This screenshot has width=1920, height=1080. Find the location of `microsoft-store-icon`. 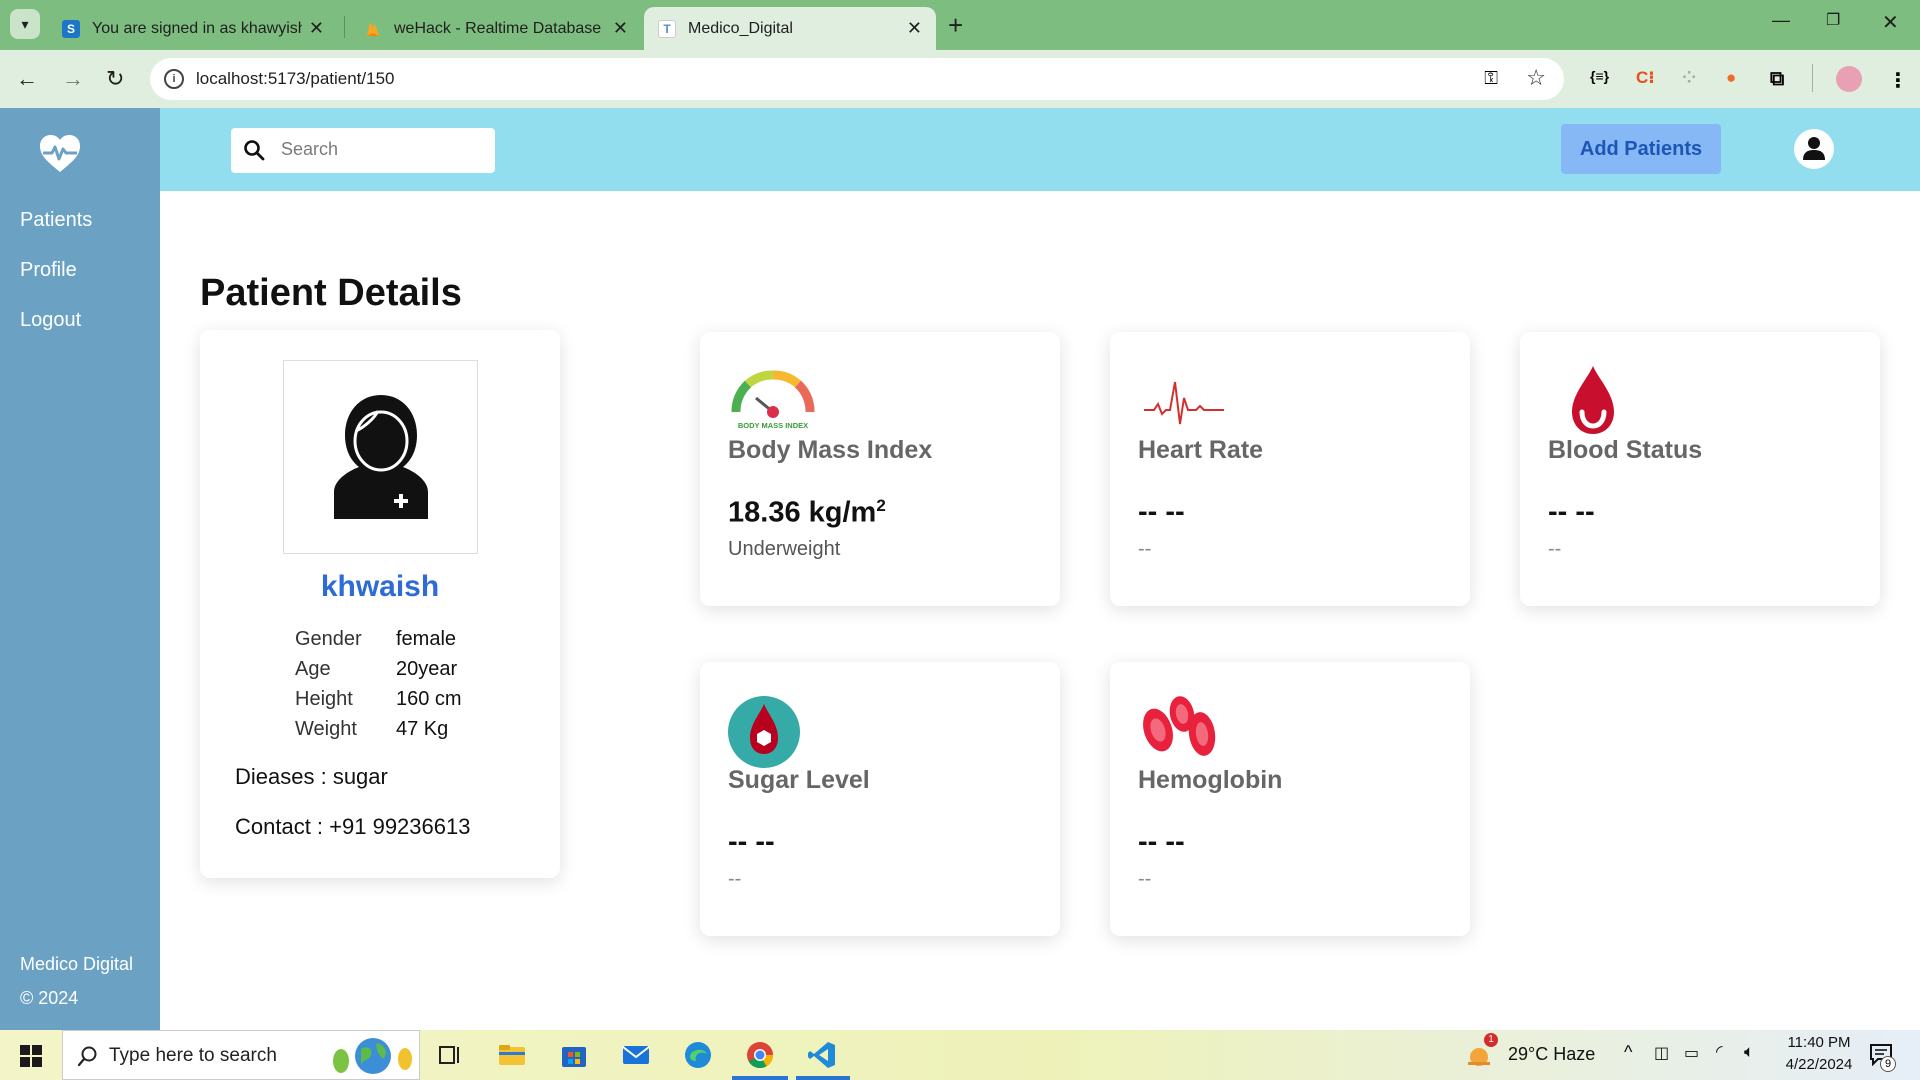

microsoft-store-icon is located at coordinates (574, 1055).